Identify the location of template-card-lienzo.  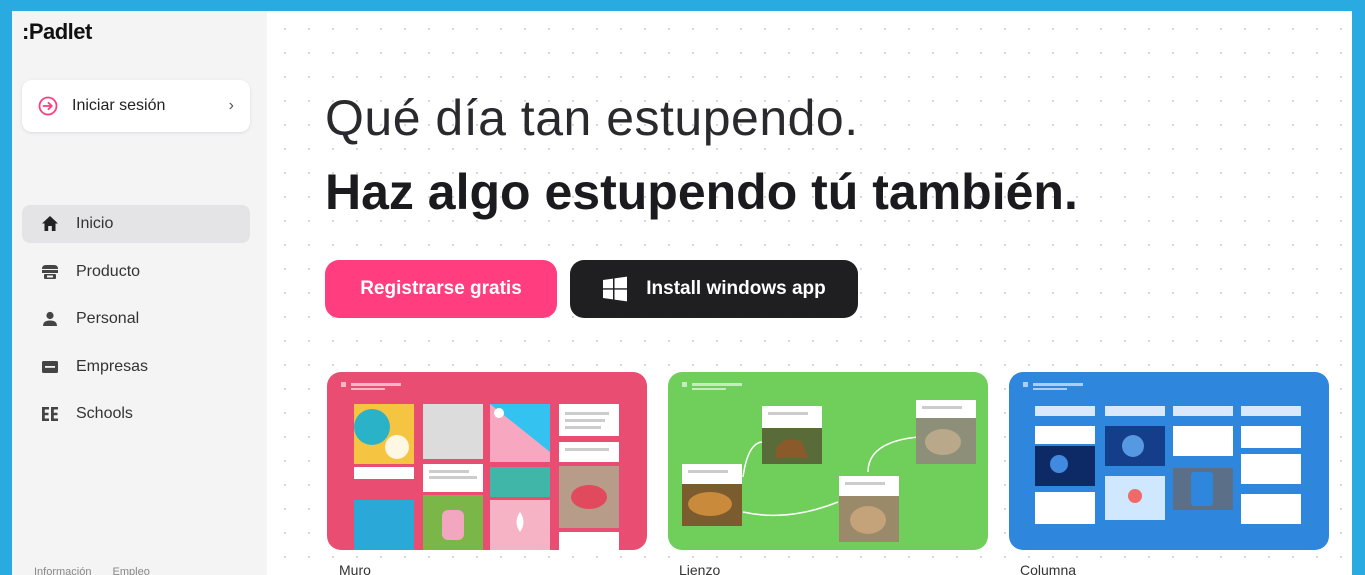
(828, 461).